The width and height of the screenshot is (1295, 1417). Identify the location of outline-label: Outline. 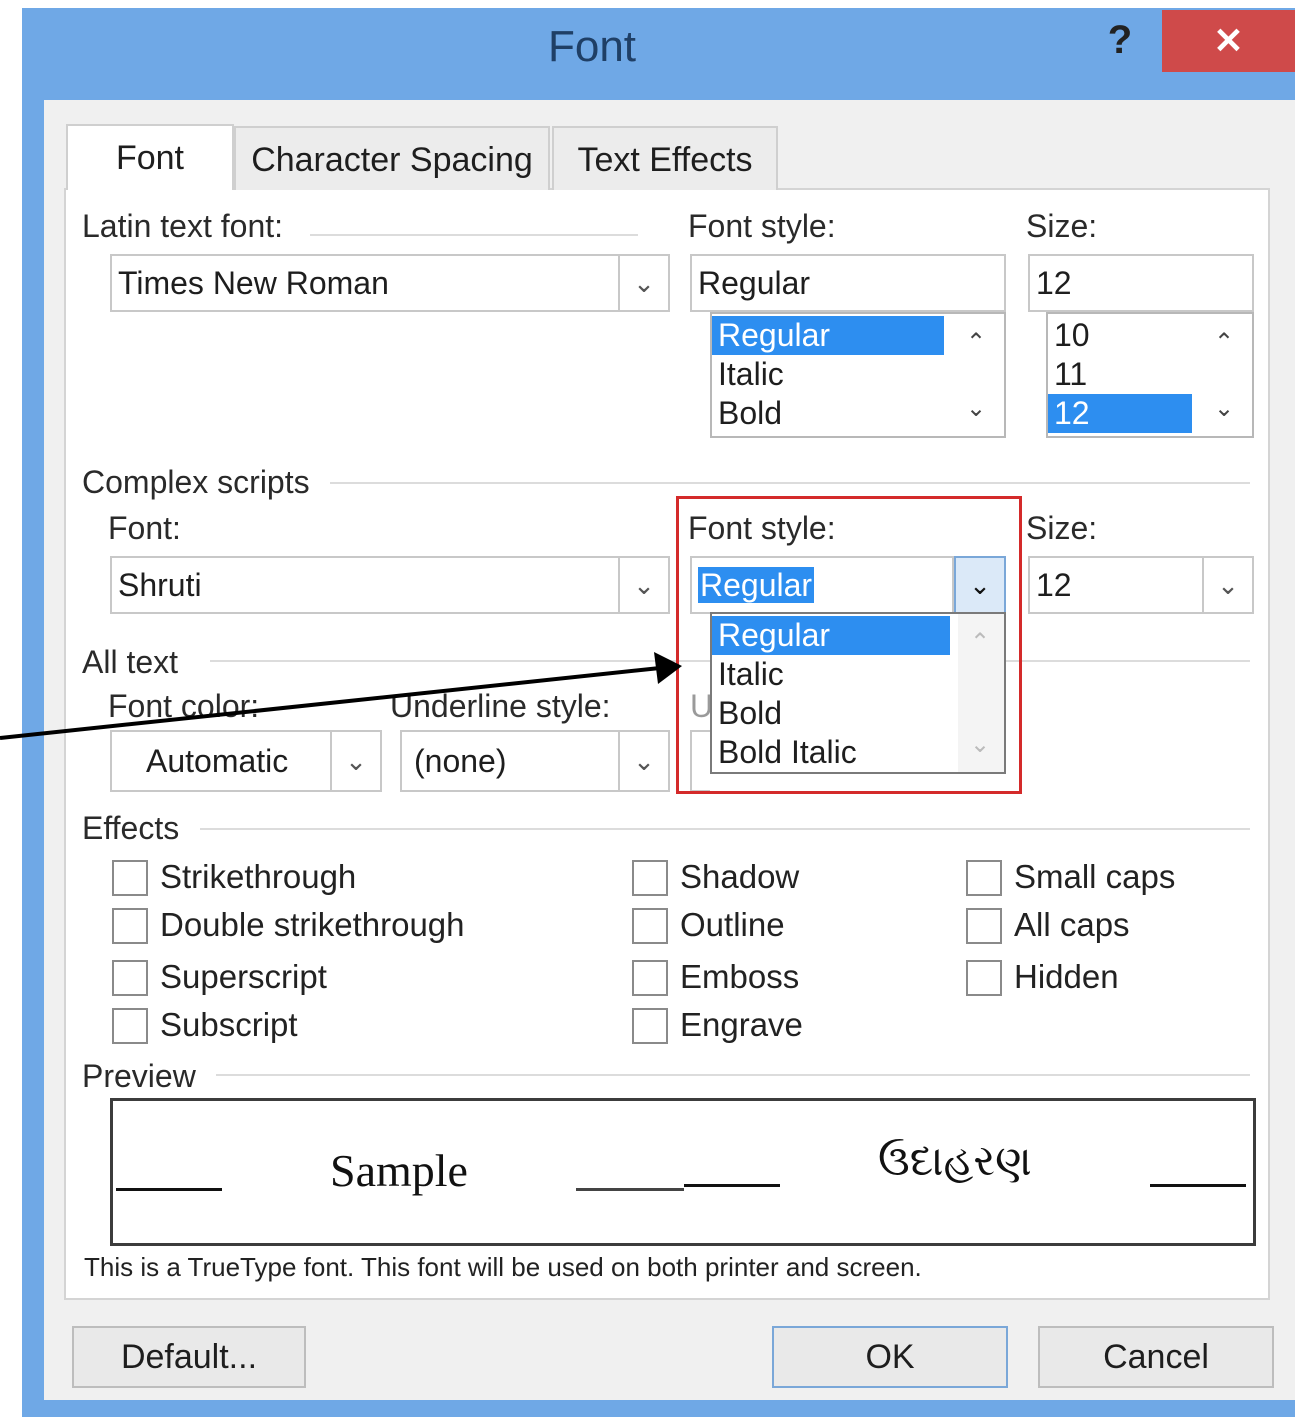
(732, 924).